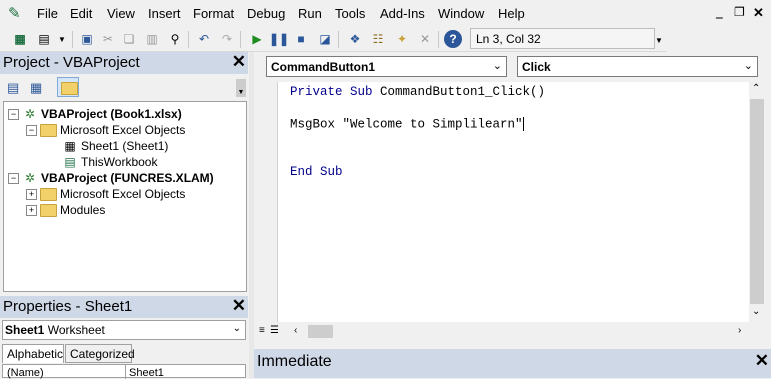  I want to click on restore-icon: ❐, so click(739, 12).